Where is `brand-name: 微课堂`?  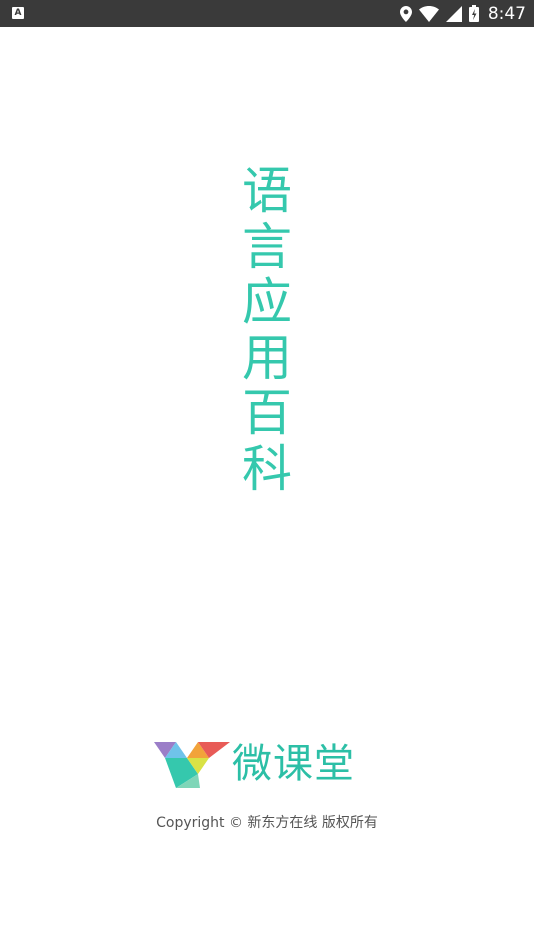
brand-name: 微课堂 is located at coordinates (293, 764).